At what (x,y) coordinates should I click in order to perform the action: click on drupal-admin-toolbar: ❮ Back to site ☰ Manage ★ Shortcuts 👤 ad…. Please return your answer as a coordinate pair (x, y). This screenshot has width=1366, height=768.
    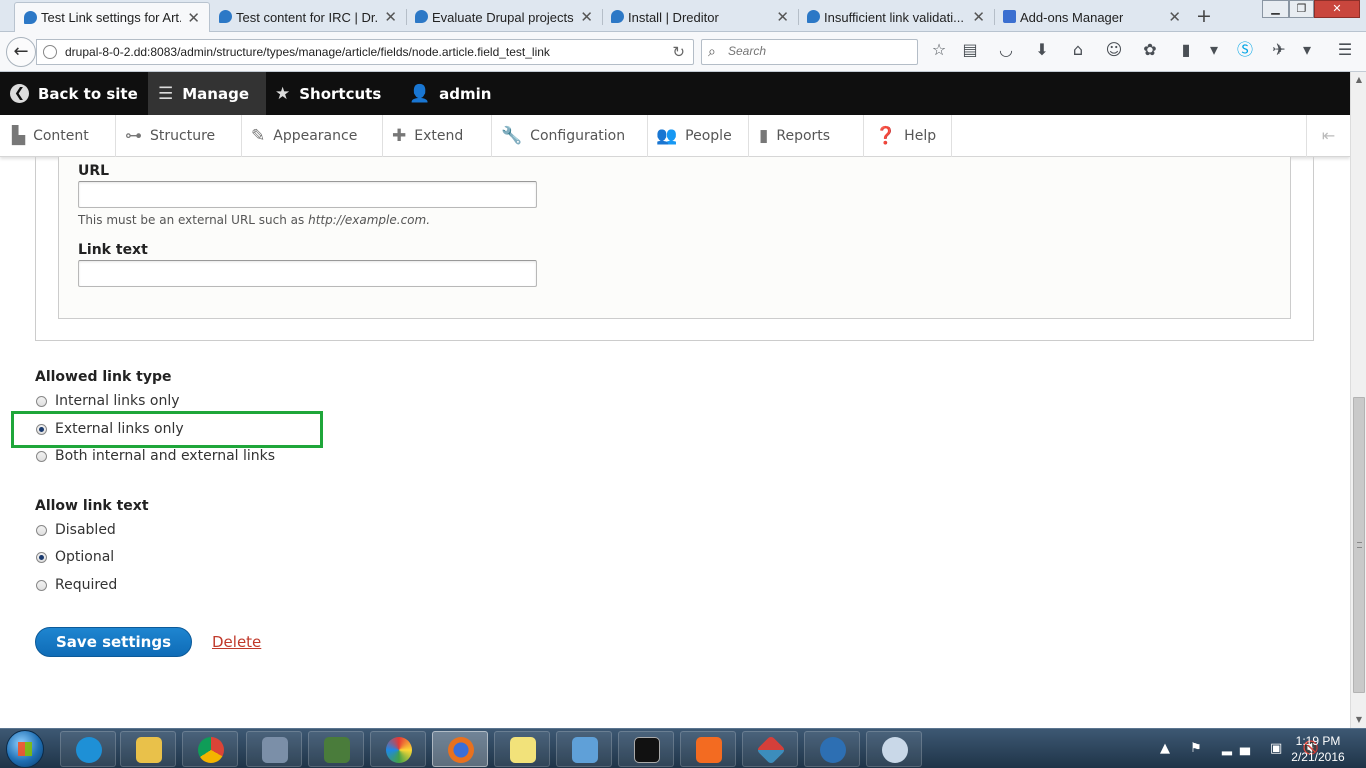
    Looking at the image, I should click on (675, 93).